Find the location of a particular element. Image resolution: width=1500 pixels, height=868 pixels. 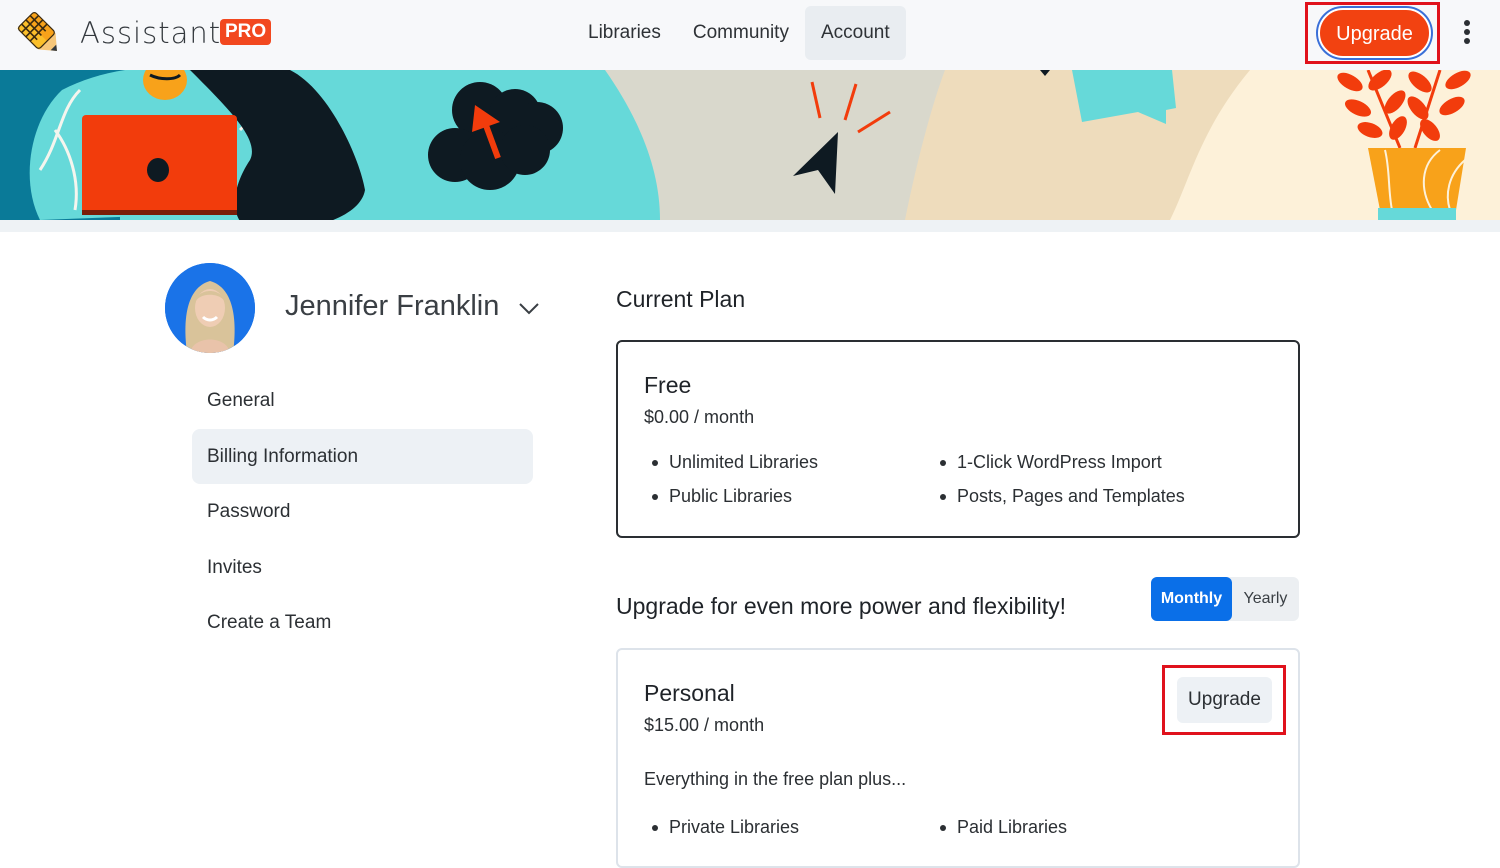

feature-item: Private Libraries is located at coordinates (796, 827).